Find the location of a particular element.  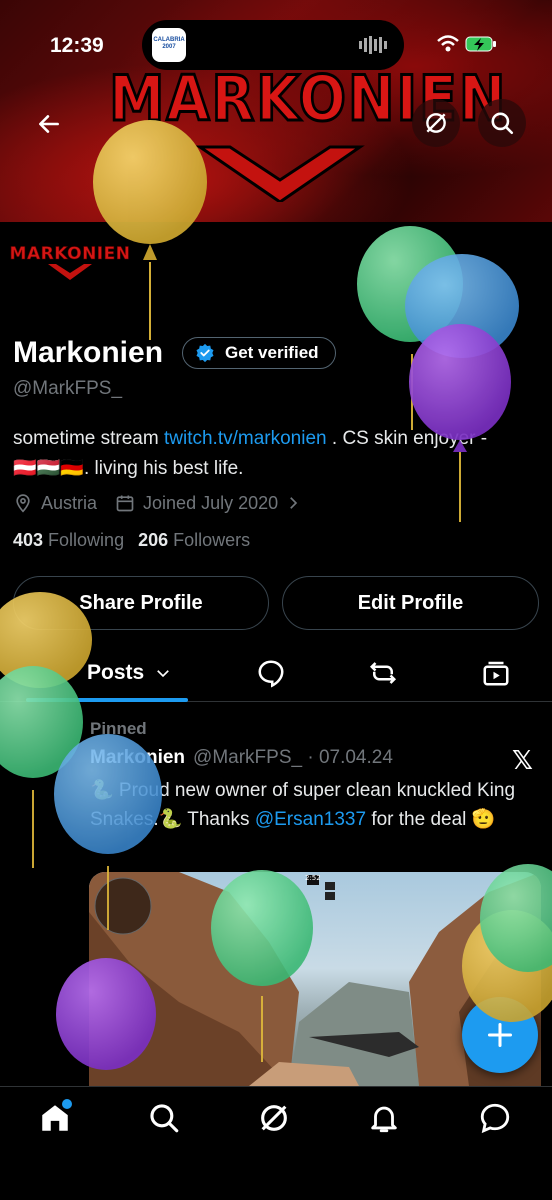

back-button is located at coordinates (49, 124).